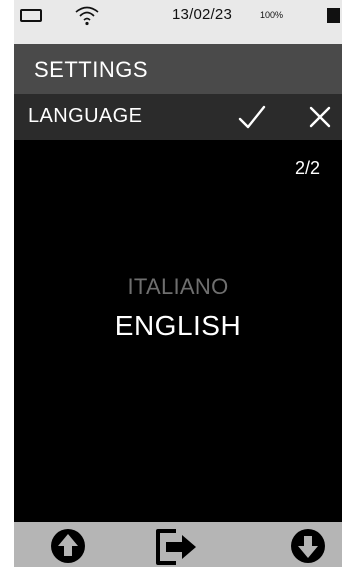 This screenshot has height=567, width=353. What do you see at coordinates (68, 544) in the screenshot?
I see `arrow-up-circle-icon` at bounding box center [68, 544].